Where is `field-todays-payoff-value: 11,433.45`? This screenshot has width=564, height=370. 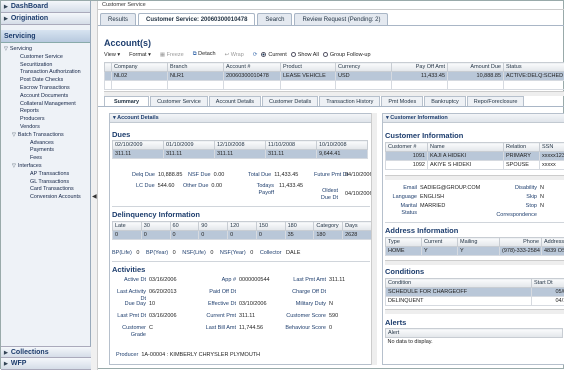 field-todays-payoff-value: 11,433.45 is located at coordinates (289, 186).